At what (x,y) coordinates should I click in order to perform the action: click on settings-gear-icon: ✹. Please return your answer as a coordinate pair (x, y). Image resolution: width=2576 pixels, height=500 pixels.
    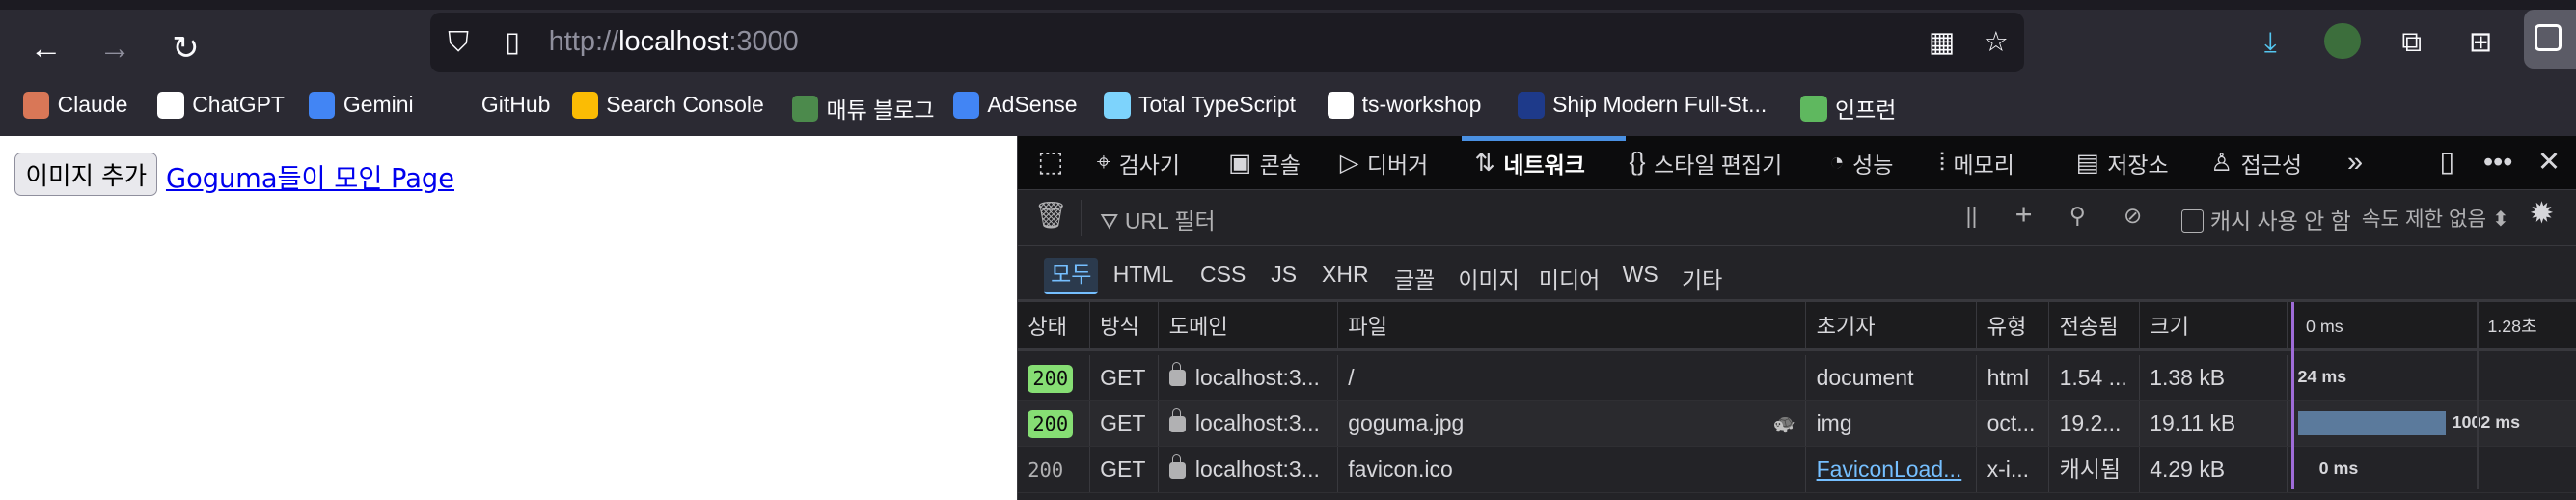
    Looking at the image, I should click on (2543, 214).